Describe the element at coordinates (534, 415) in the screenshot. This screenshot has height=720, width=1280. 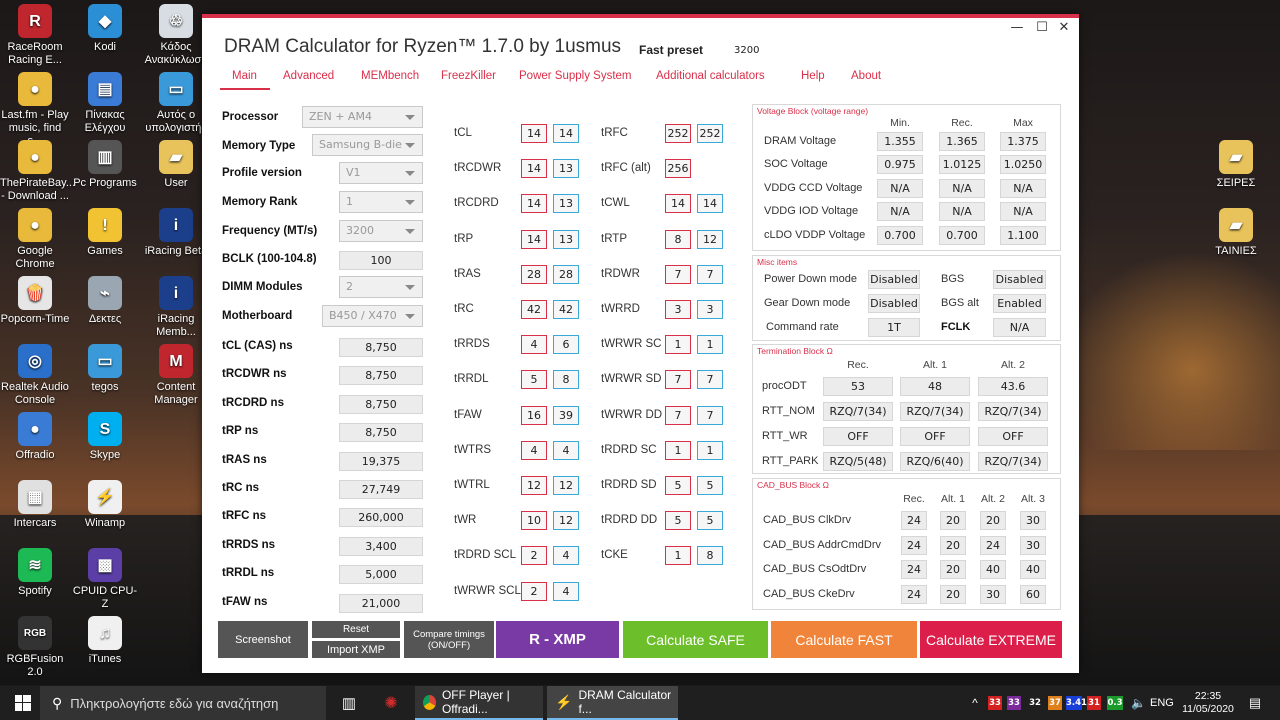
I see `timing-primary-value: 16` at that location.